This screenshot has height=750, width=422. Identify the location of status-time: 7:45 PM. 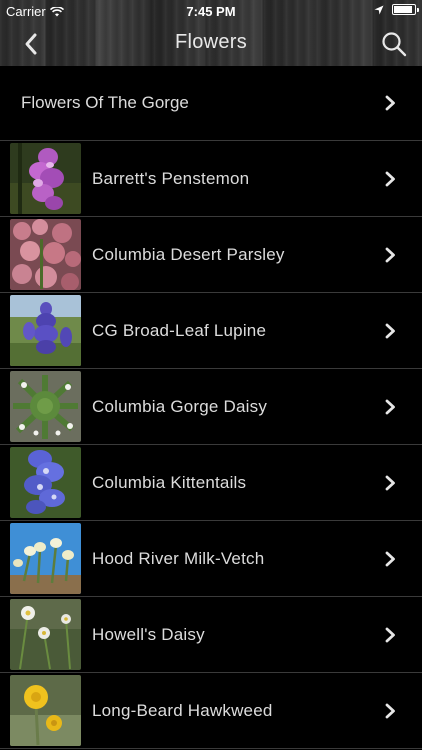
(211, 11).